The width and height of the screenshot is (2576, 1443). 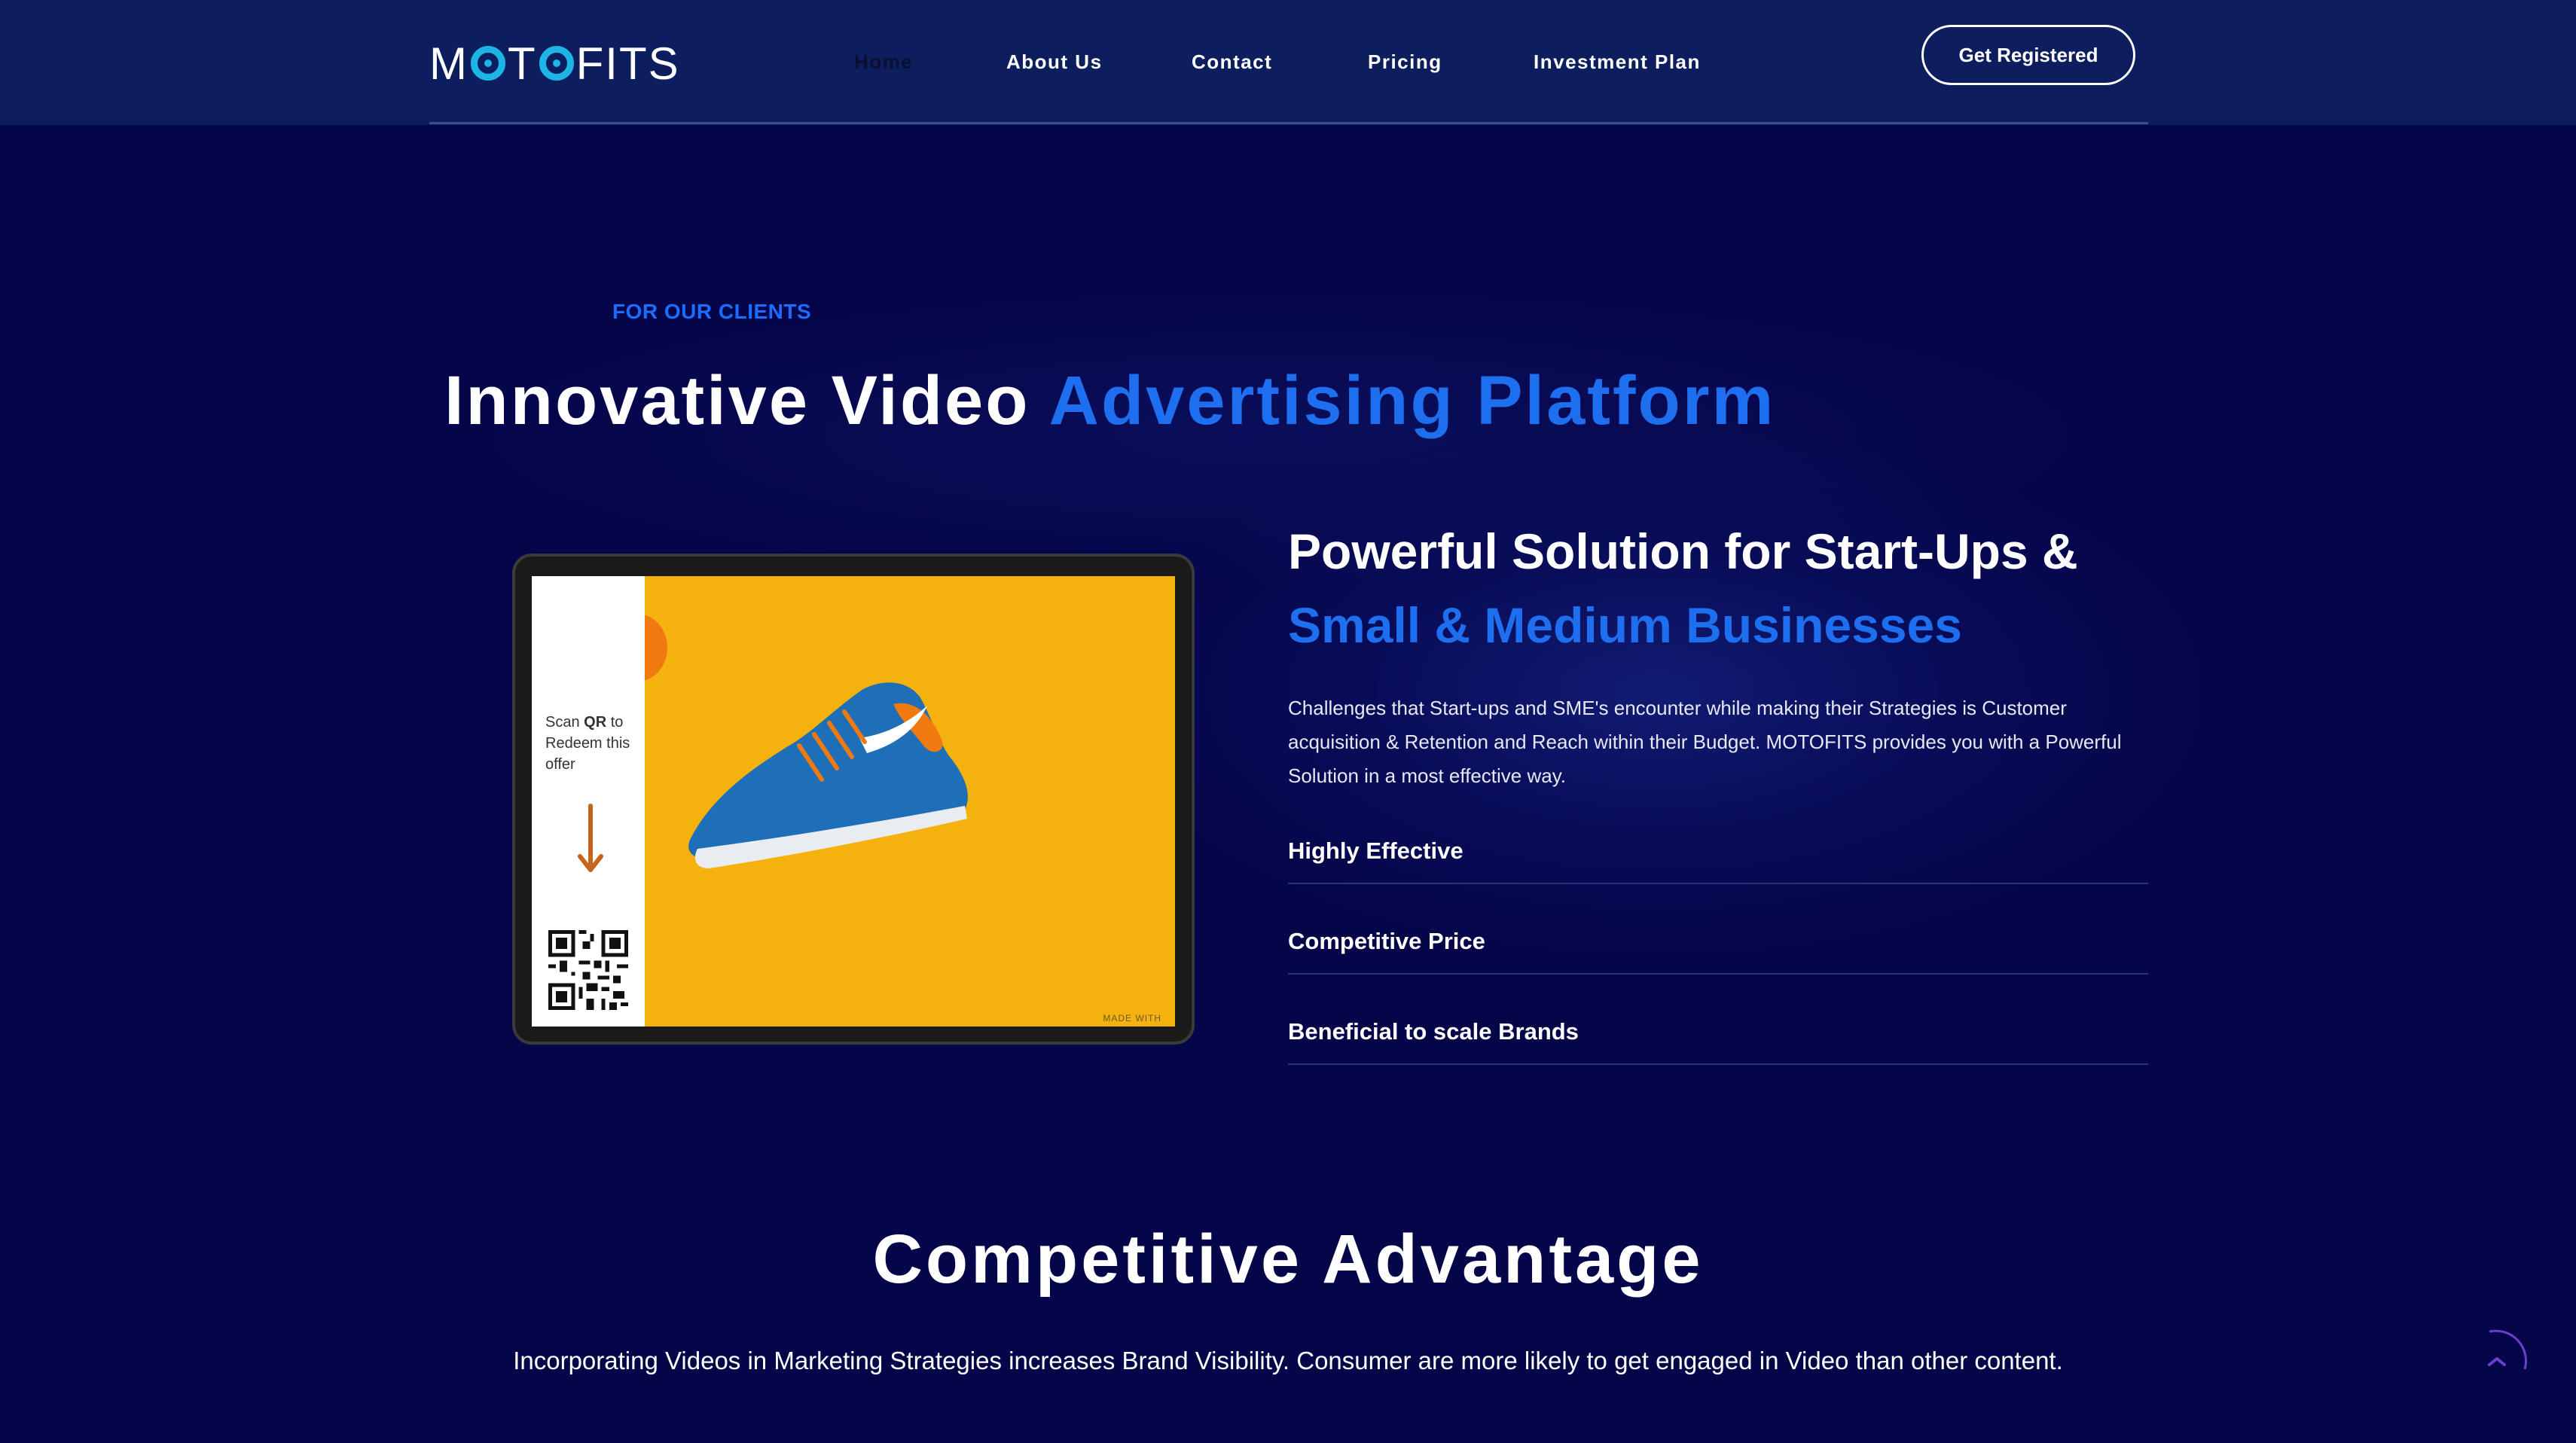 What do you see at coordinates (1625, 625) in the screenshot?
I see `solution-title-accent: Small & Medium Businesses` at bounding box center [1625, 625].